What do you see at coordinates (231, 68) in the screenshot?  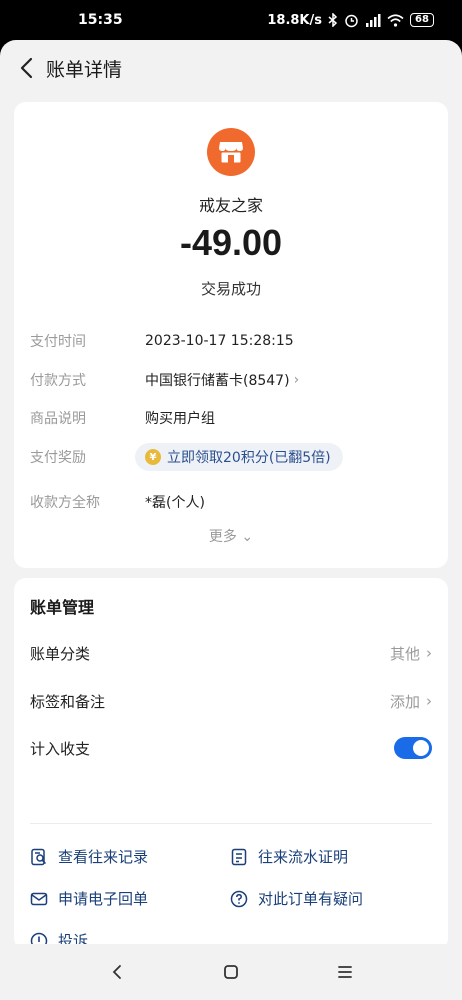 I see `header: 账单详情` at bounding box center [231, 68].